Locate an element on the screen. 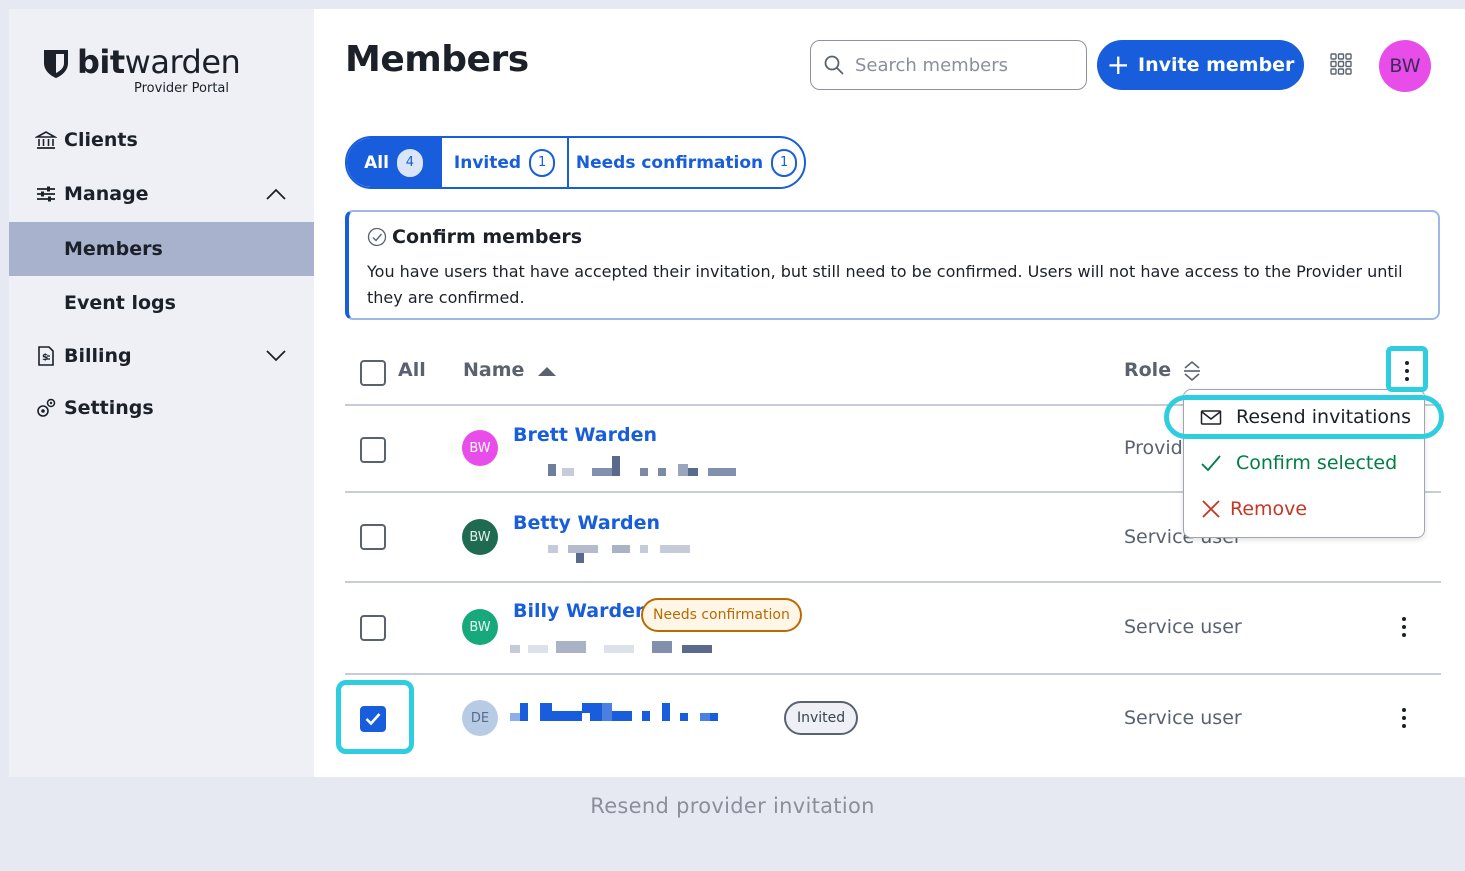 The width and height of the screenshot is (1465, 871). checkmark-icon is located at coordinates (373, 719).